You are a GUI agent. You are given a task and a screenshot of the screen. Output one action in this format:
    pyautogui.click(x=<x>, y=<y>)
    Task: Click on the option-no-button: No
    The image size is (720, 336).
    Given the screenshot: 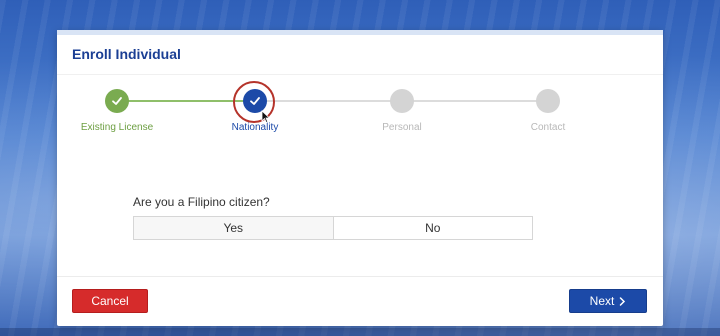 What is the action you would take?
    pyautogui.click(x=432, y=228)
    